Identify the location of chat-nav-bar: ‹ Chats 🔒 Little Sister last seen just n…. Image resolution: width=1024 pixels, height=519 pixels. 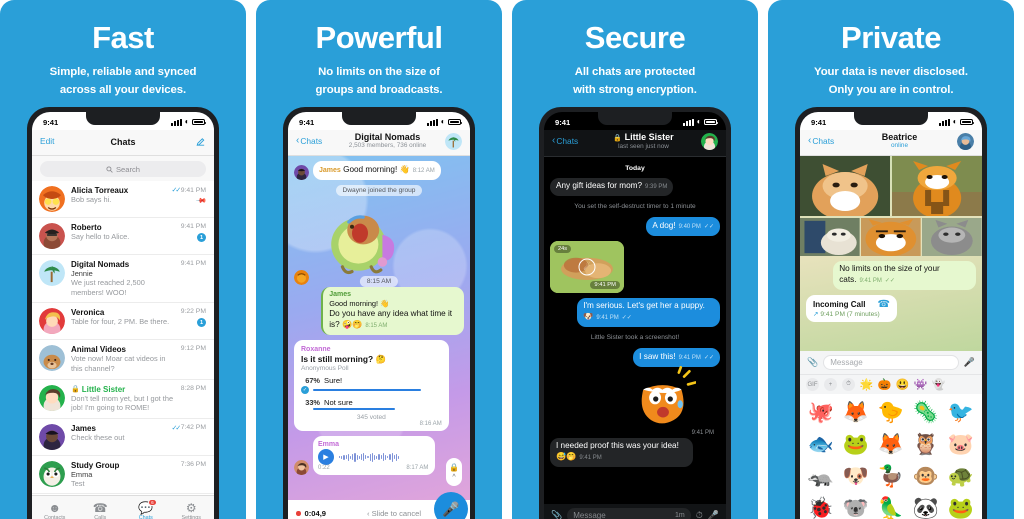
(635, 143).